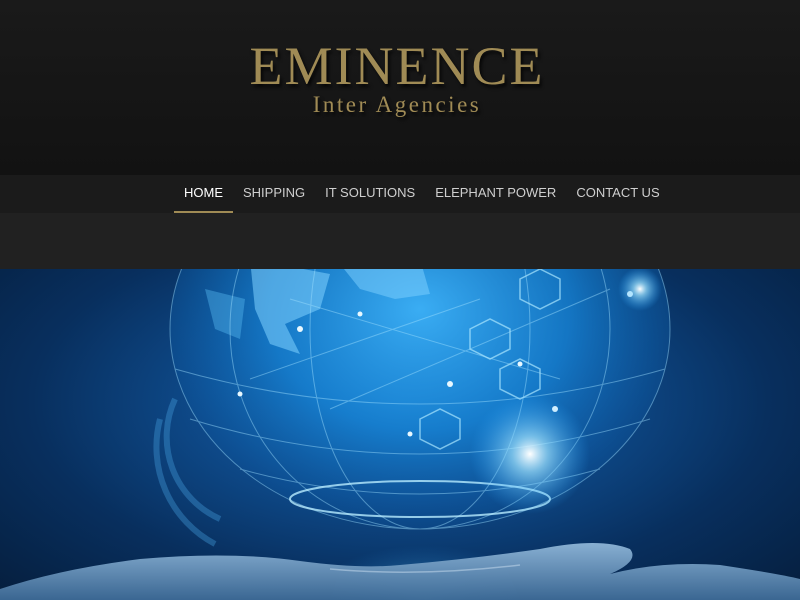 The height and width of the screenshot is (600, 800). Describe the element at coordinates (274, 194) in the screenshot. I see `nav-item-shipping: SHIPPING` at that location.